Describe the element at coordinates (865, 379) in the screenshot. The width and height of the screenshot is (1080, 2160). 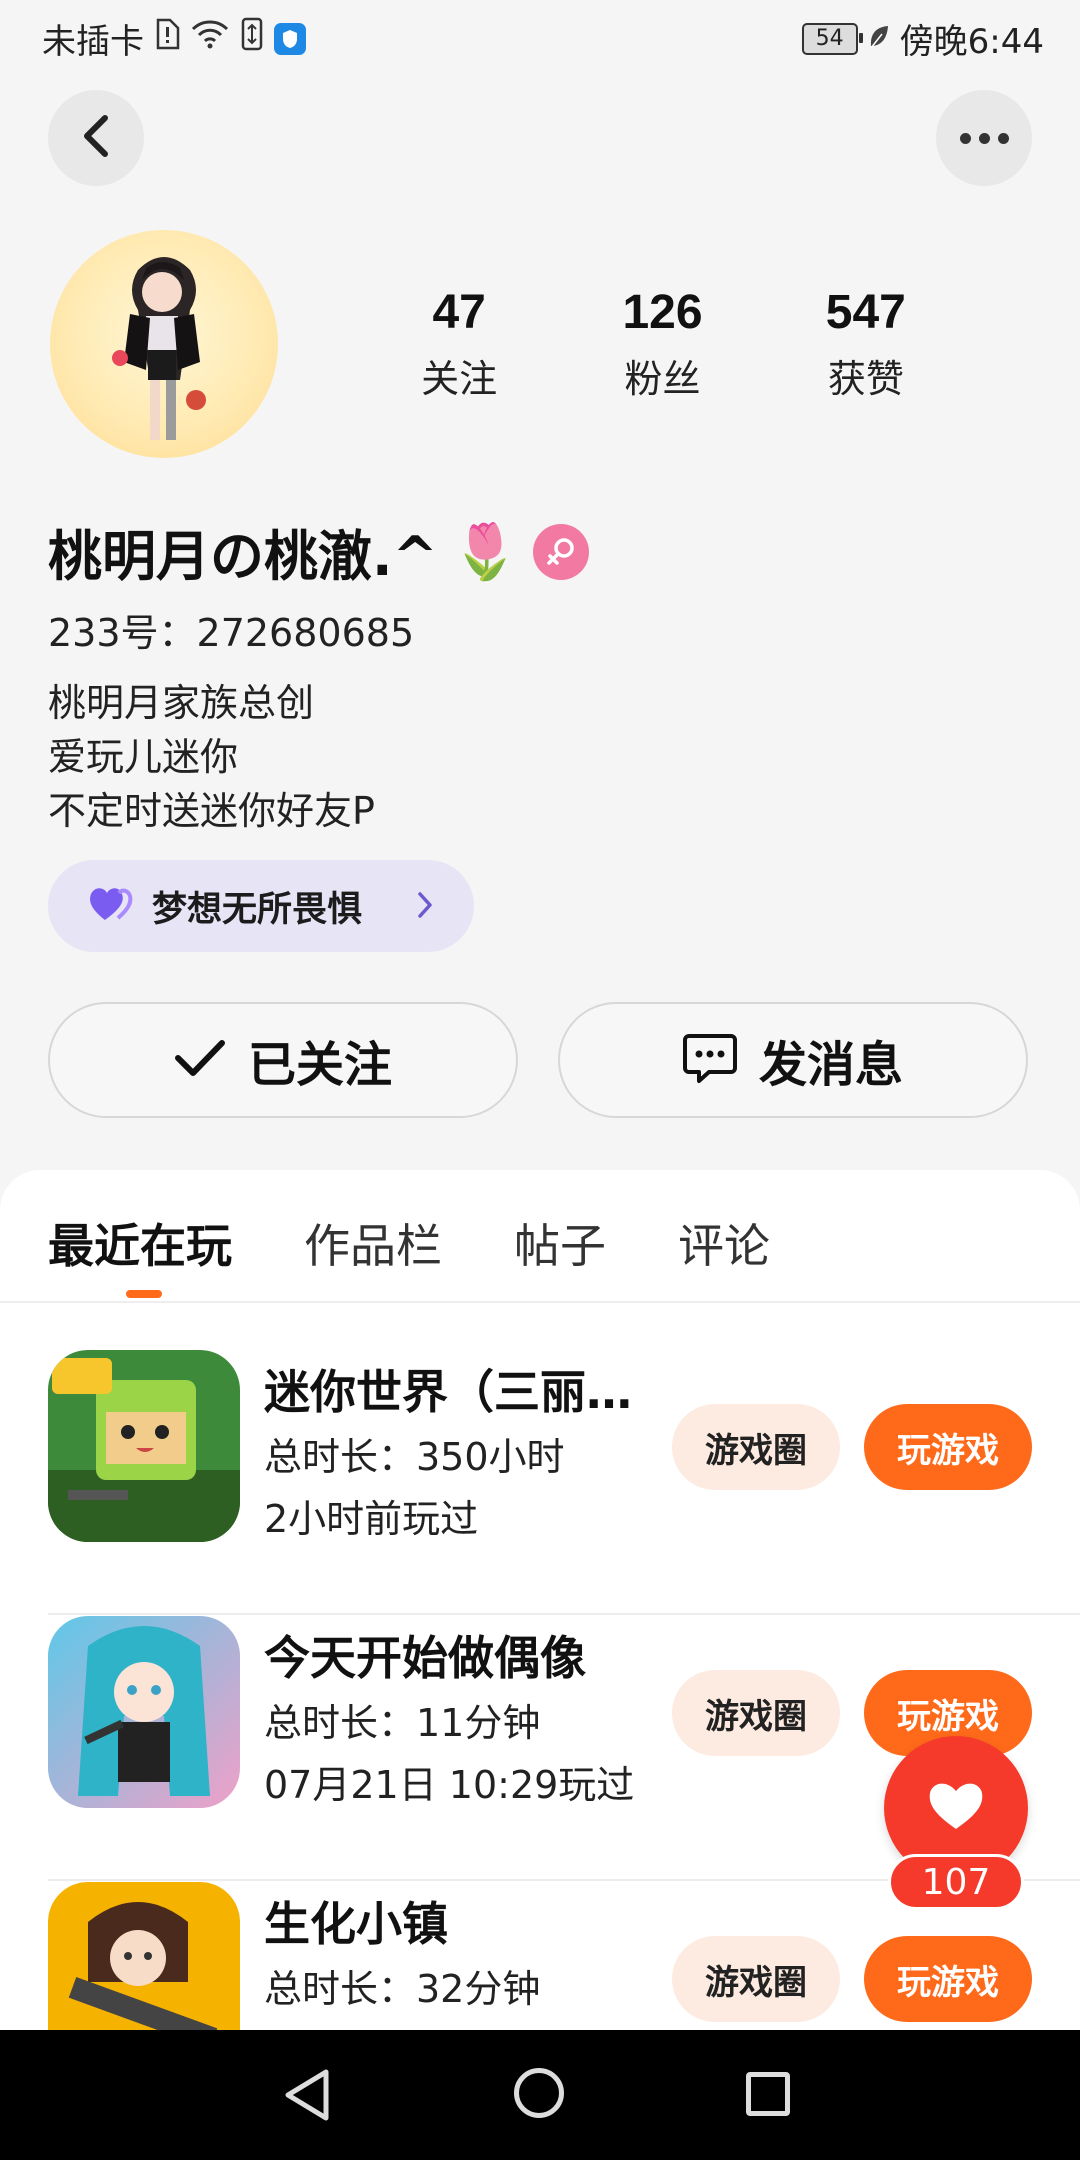
I see `stat-likes-label: 获赞` at that location.